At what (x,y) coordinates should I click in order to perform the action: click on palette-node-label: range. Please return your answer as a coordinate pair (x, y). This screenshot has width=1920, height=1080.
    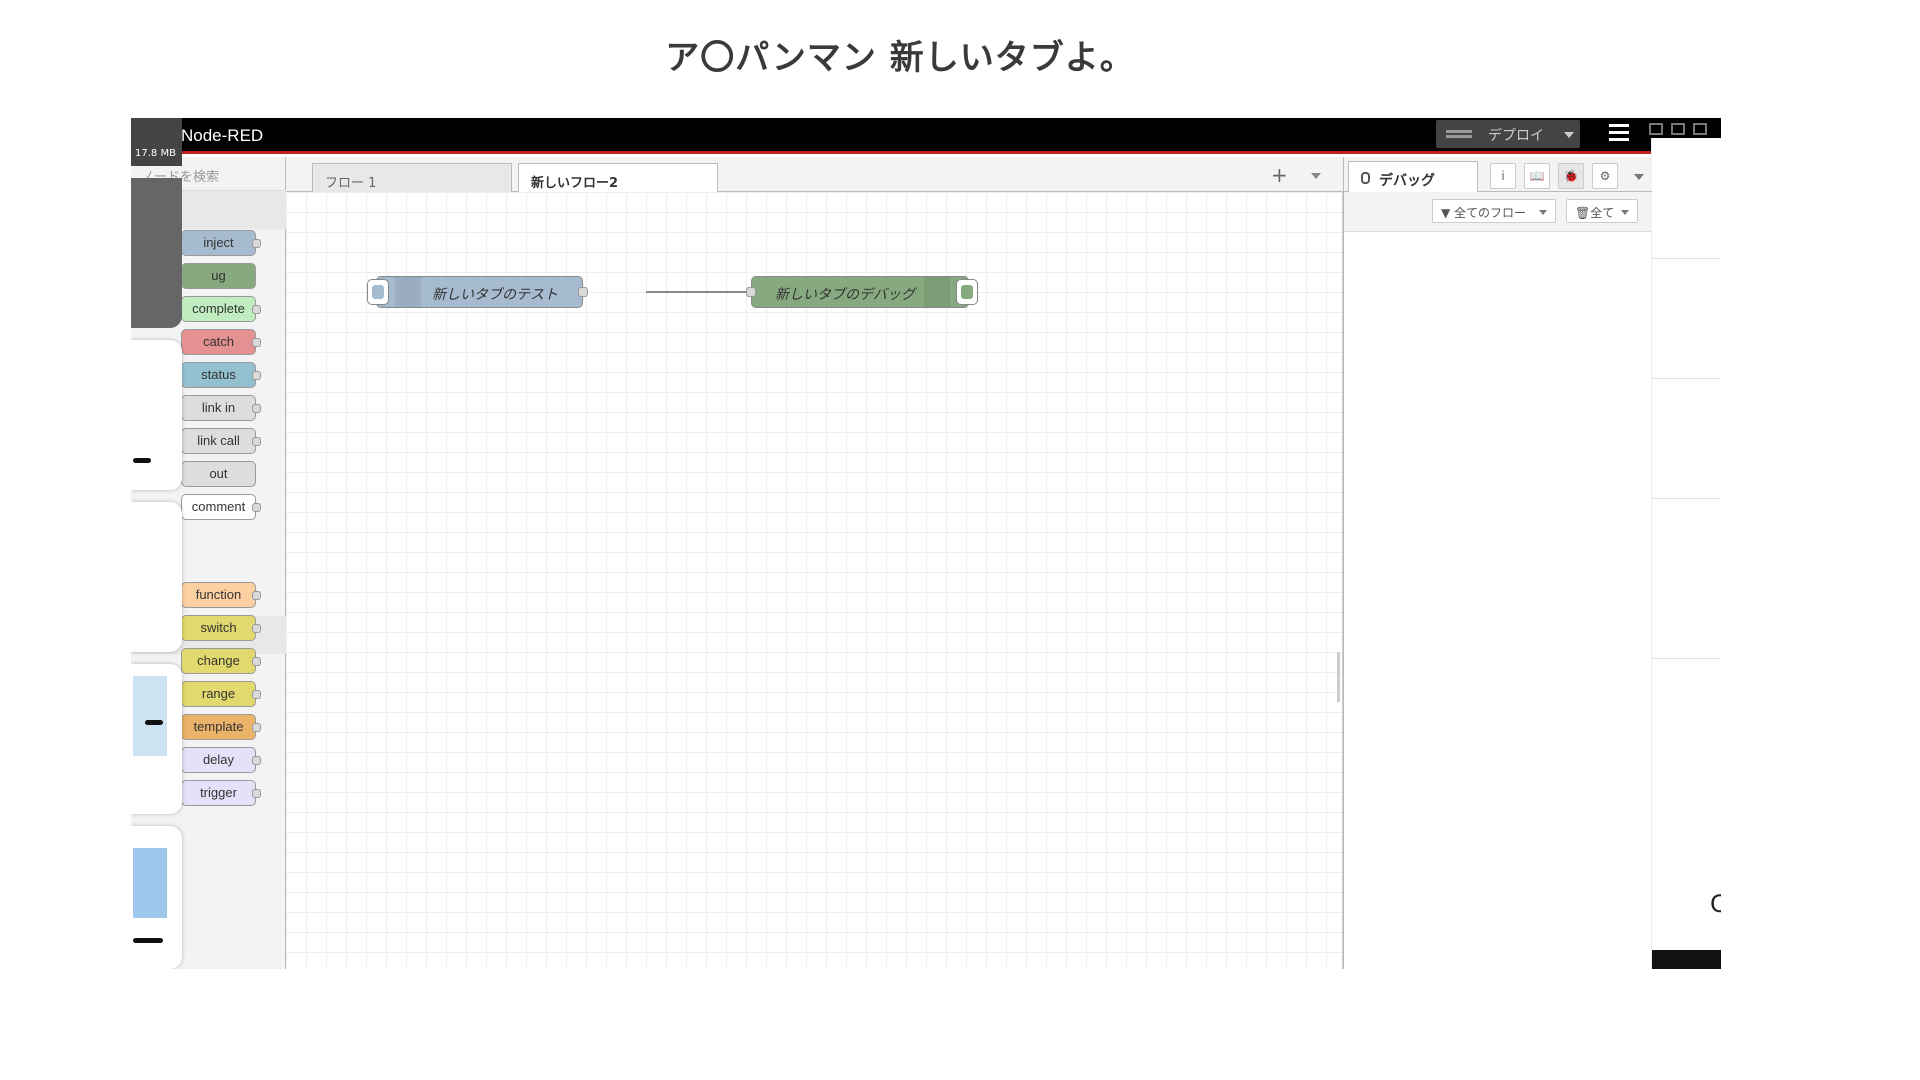
    Looking at the image, I should click on (218, 693).